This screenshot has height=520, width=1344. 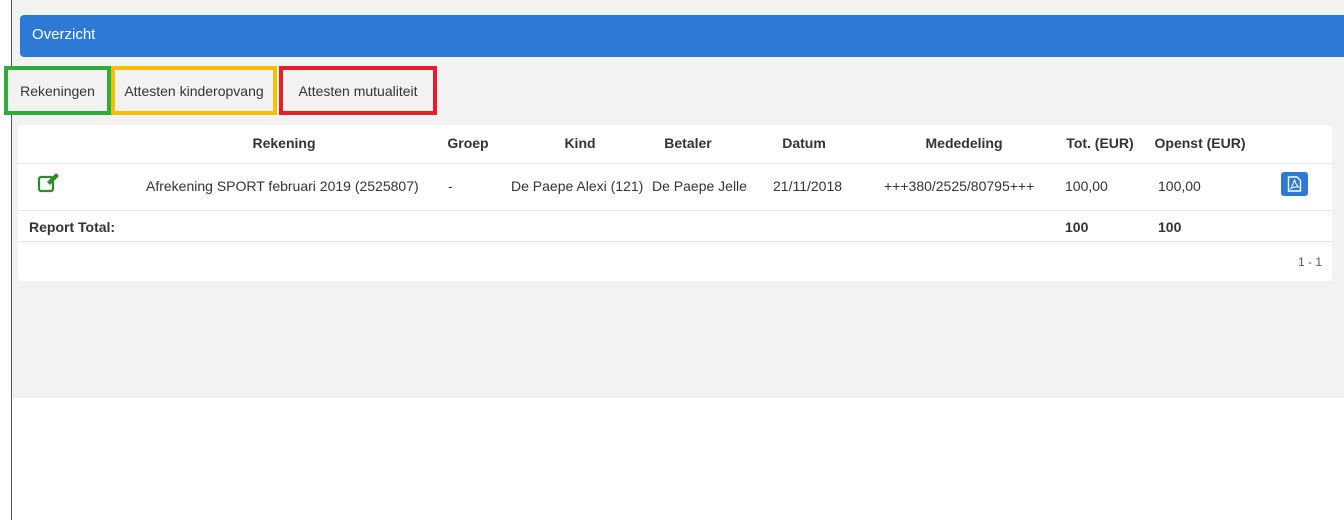 I want to click on cell-betaler: De Paepe Jelle, so click(x=699, y=186).